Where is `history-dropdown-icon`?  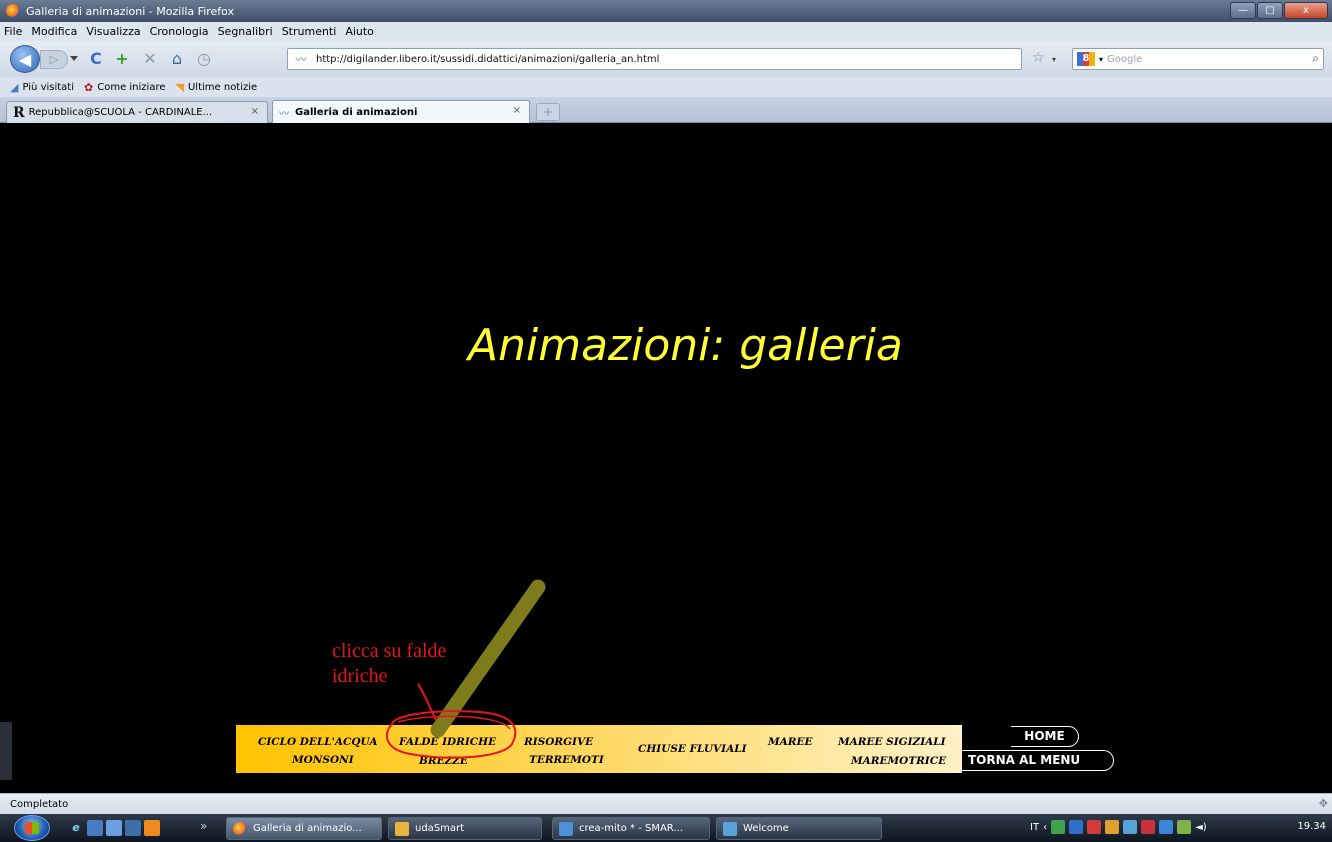
history-dropdown-icon is located at coordinates (74, 58).